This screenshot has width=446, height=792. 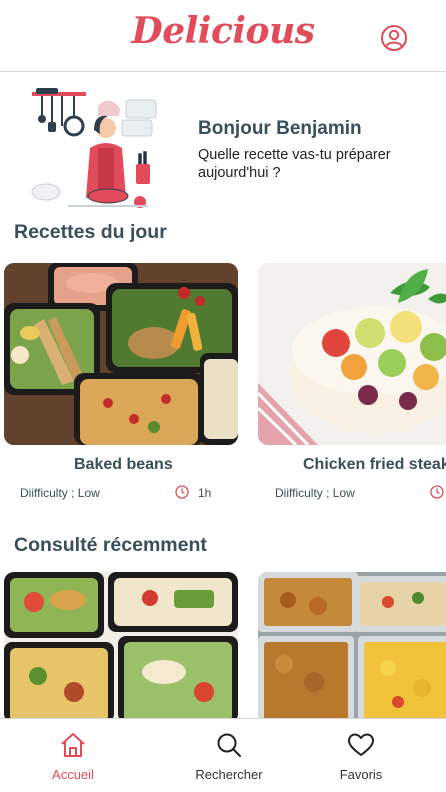 I want to click on recent-recipes-title: Consulté récemment, so click(x=110, y=545).